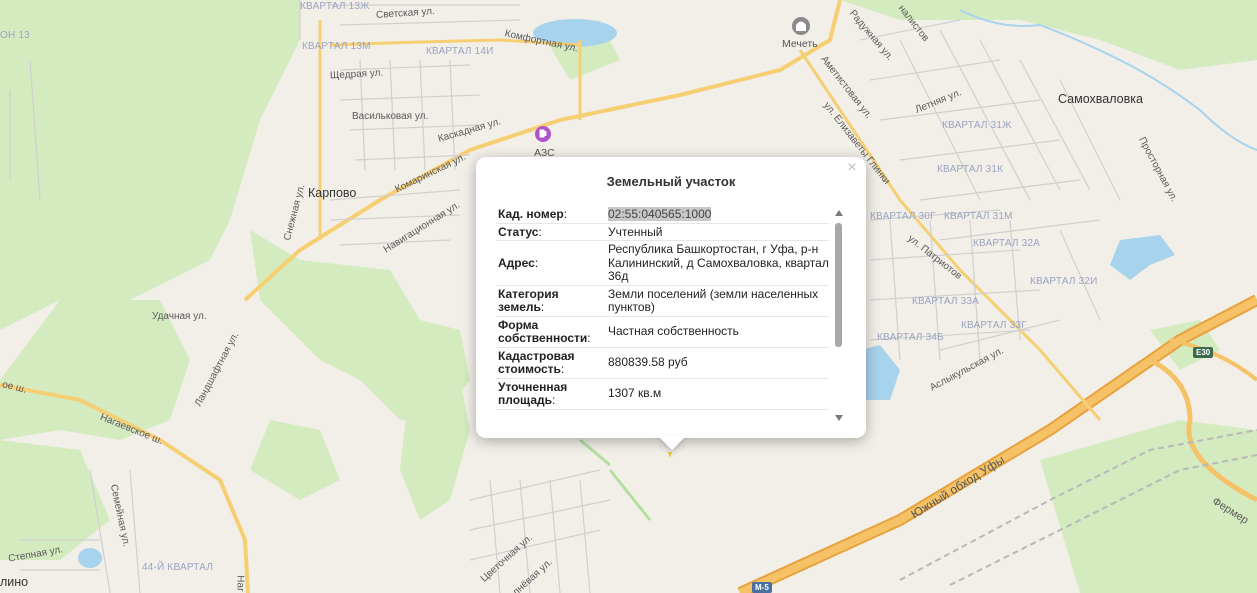 Image resolution: width=1257 pixels, height=593 pixels. Describe the element at coordinates (635, 393) in the screenshot. I see `row-value: 1307 кв.м` at that location.